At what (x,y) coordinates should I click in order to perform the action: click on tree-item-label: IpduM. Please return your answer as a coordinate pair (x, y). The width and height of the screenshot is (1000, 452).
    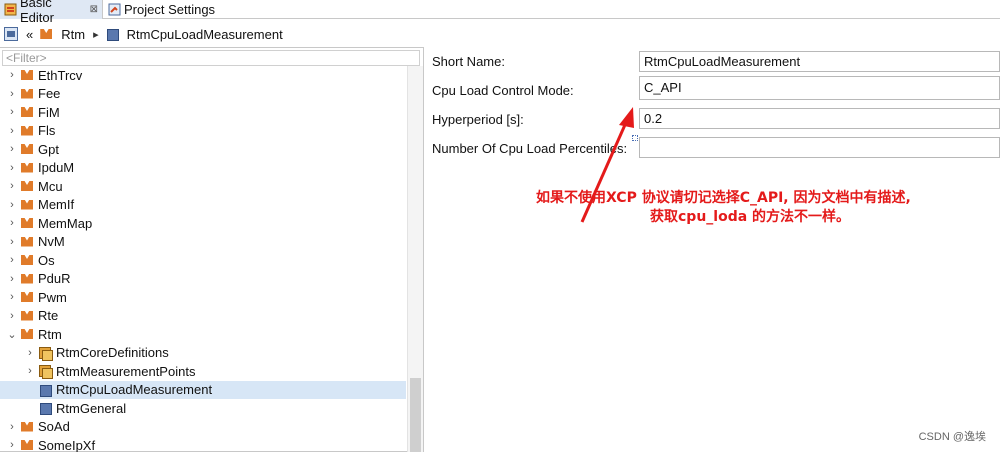
    Looking at the image, I should click on (56, 167).